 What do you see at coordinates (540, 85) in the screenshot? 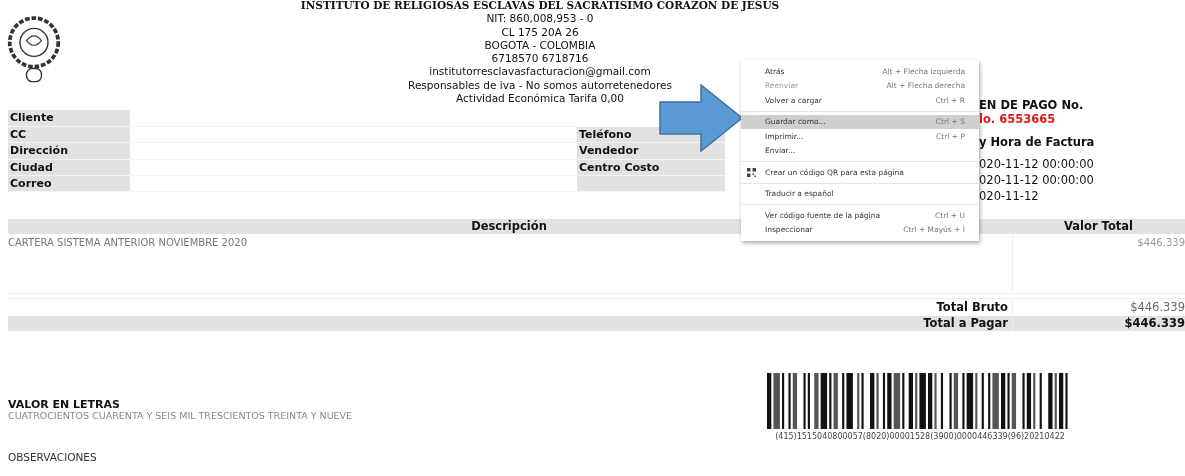
I see `company-info-line: Responsables de iva - No somos autorretenedores` at bounding box center [540, 85].